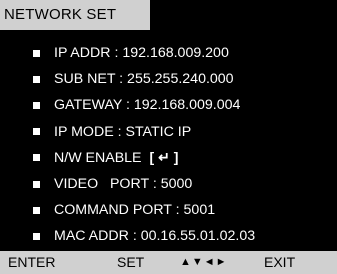  Describe the element at coordinates (123, 131) in the screenshot. I see `menu-item-label: IP MODE : STATIC IP` at that location.